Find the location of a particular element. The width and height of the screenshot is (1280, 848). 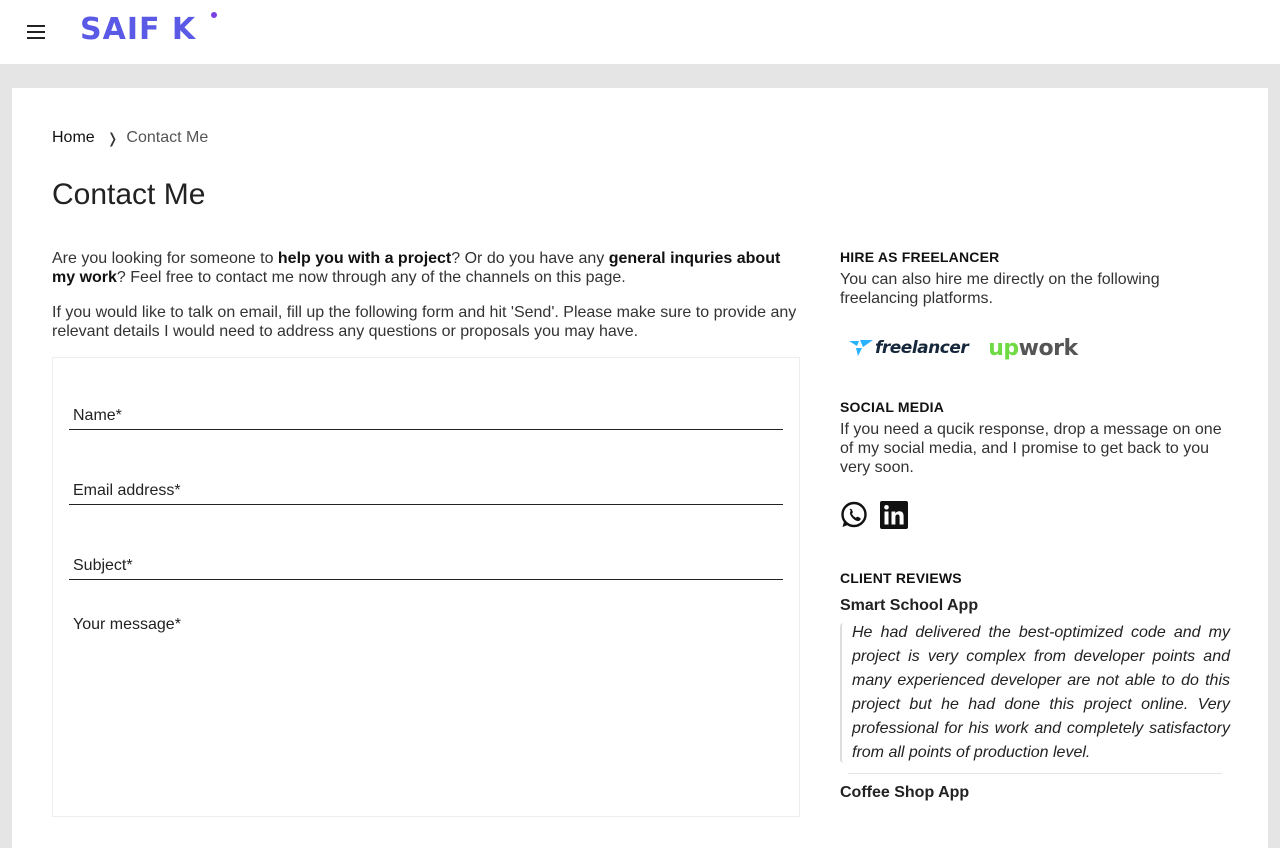

intro-emphasis-project: help you with a project is located at coordinates (364, 258).